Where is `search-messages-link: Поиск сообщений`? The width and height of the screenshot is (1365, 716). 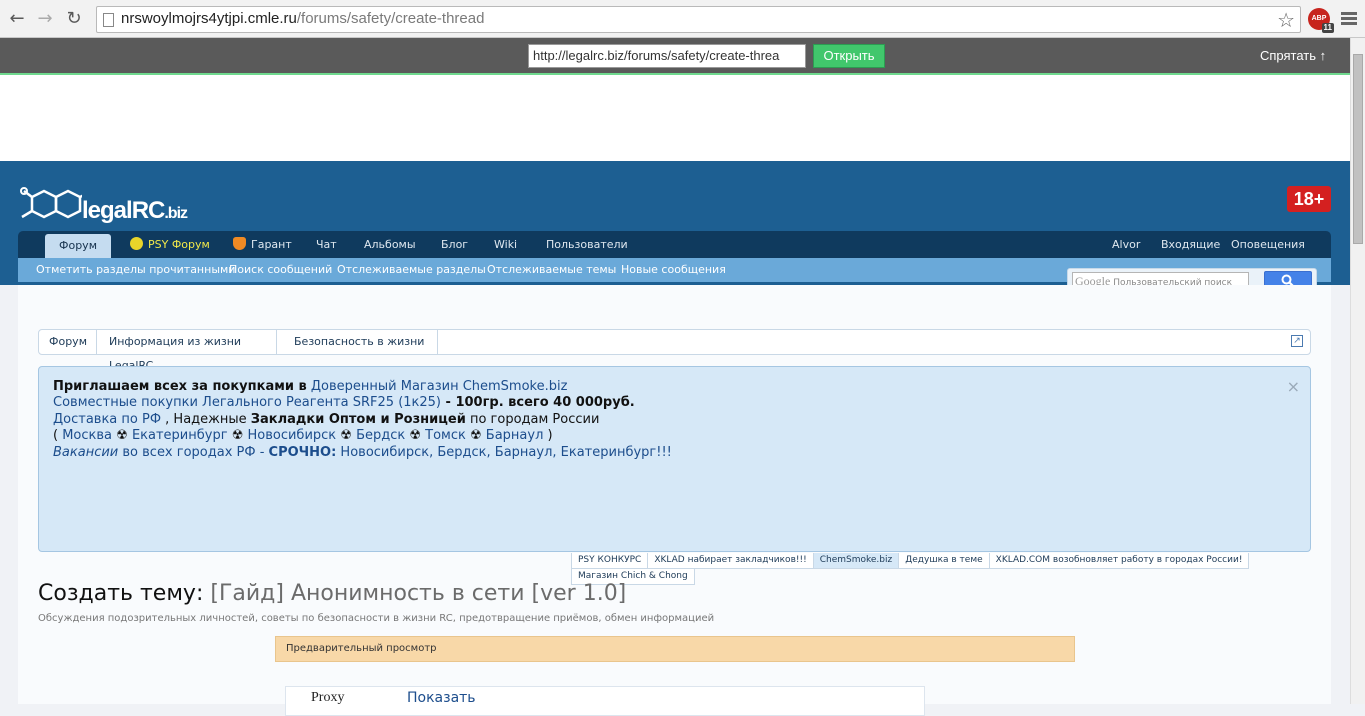 search-messages-link: Поиск сообщений is located at coordinates (280, 269).